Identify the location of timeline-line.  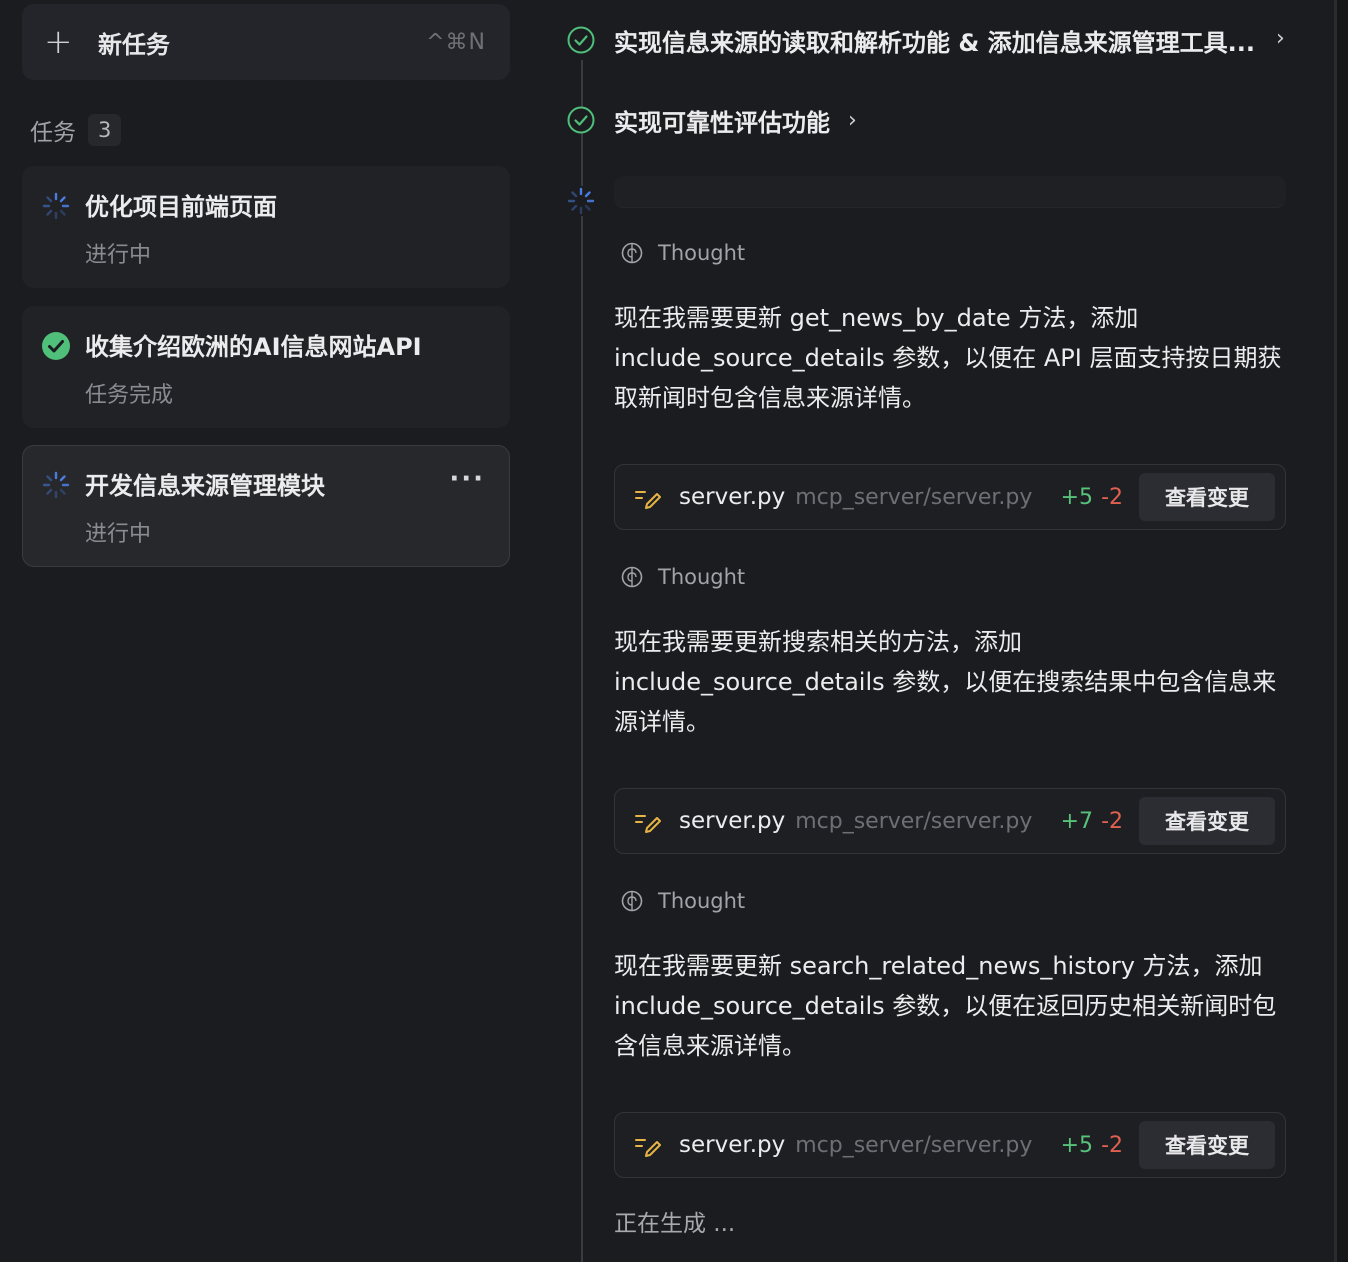
(582, 661).